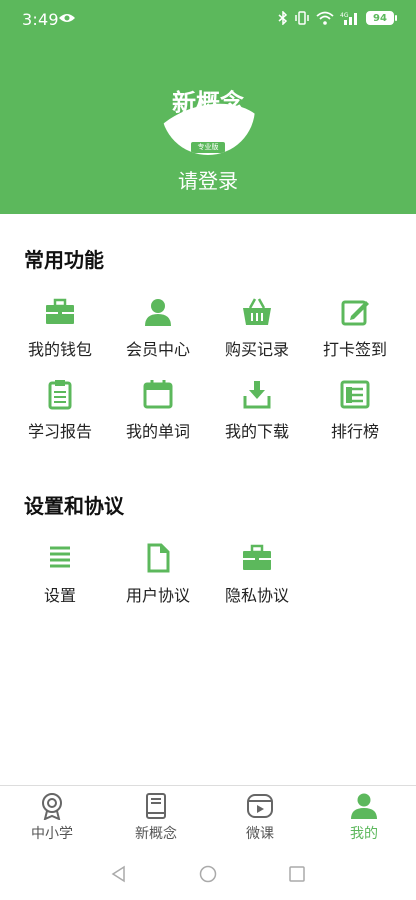 This screenshot has width=416, height=900. Describe the element at coordinates (40, 19) in the screenshot. I see `status-time: 3:49` at that location.